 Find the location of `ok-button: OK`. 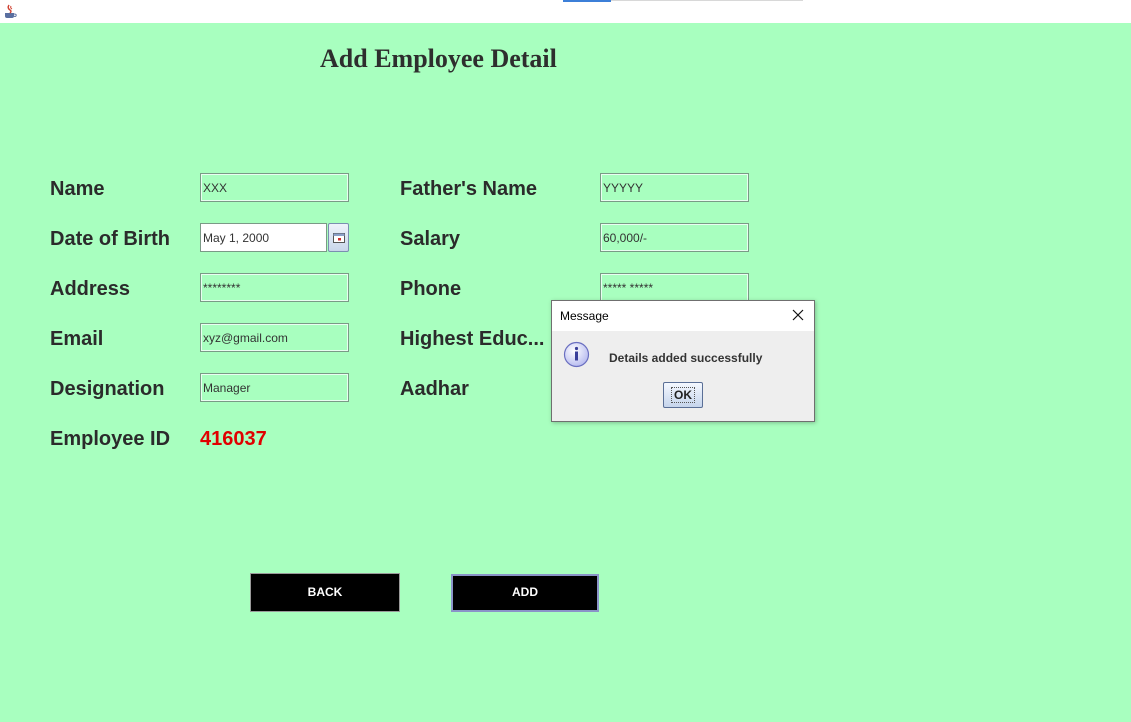

ok-button: OK is located at coordinates (683, 395).